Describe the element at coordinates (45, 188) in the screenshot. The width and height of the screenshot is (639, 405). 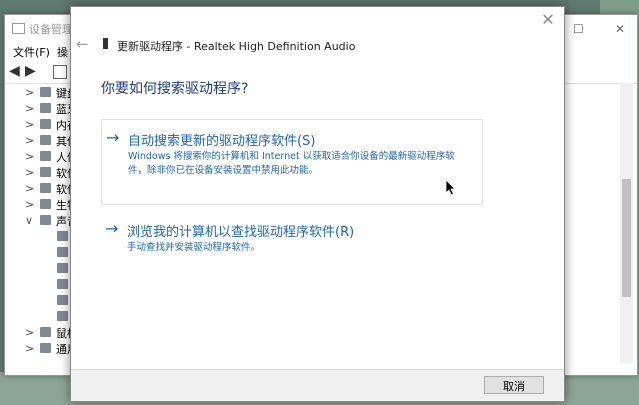
I see `software-component-icon` at that location.